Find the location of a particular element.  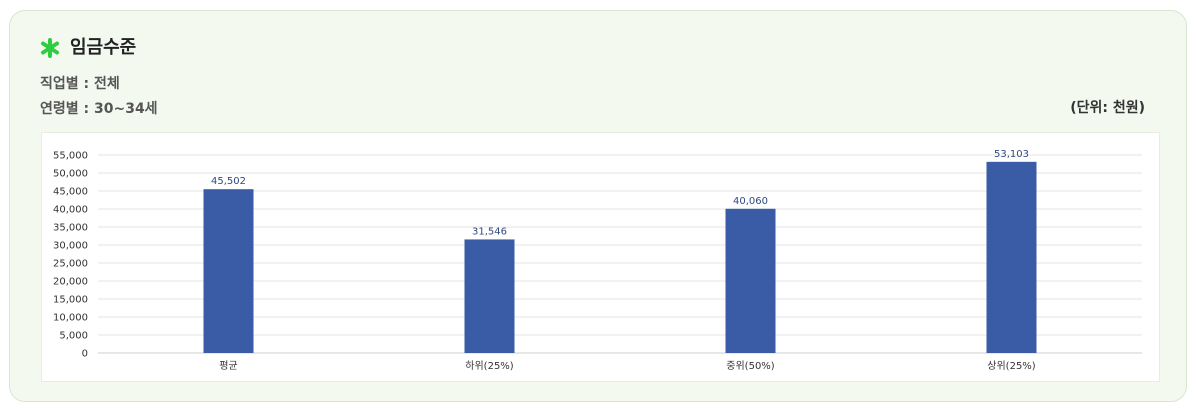

y-tick-label: 0 is located at coordinates (85, 354).